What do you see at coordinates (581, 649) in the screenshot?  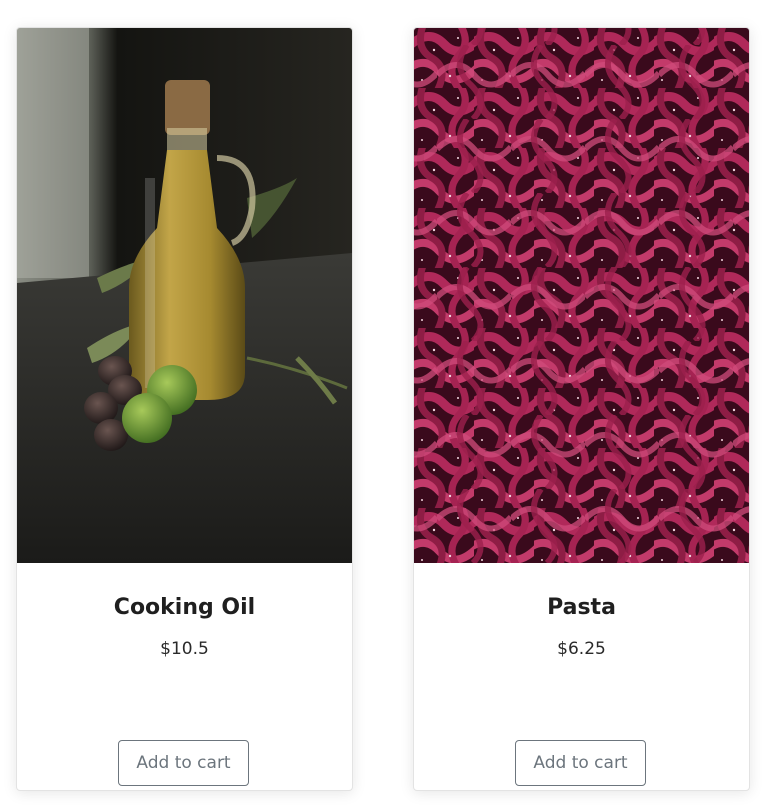 I see `product-price: $6.25` at bounding box center [581, 649].